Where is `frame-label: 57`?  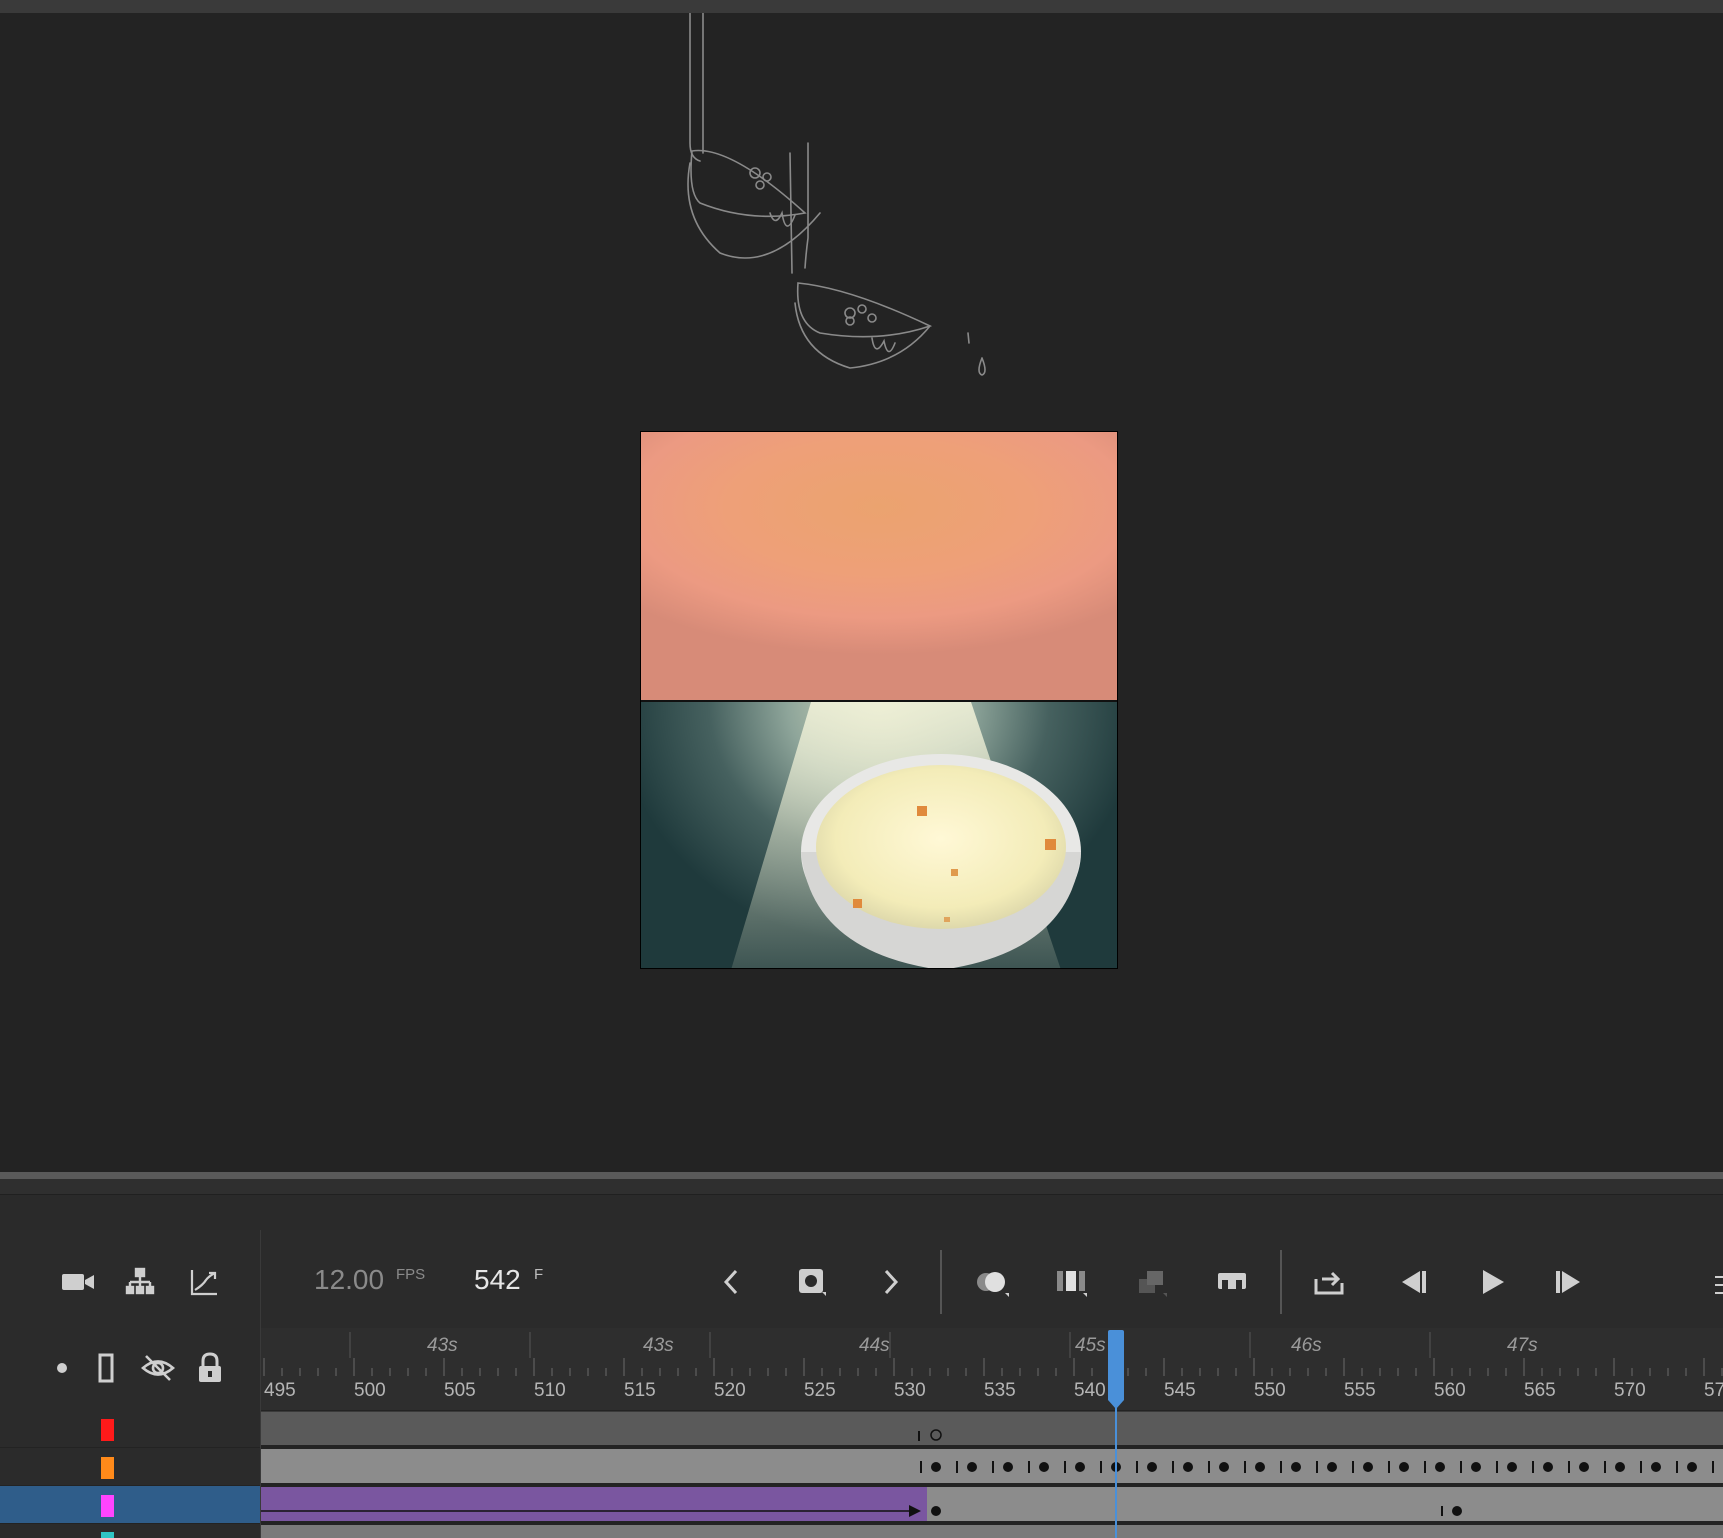 frame-label: 57 is located at coordinates (1713, 1390).